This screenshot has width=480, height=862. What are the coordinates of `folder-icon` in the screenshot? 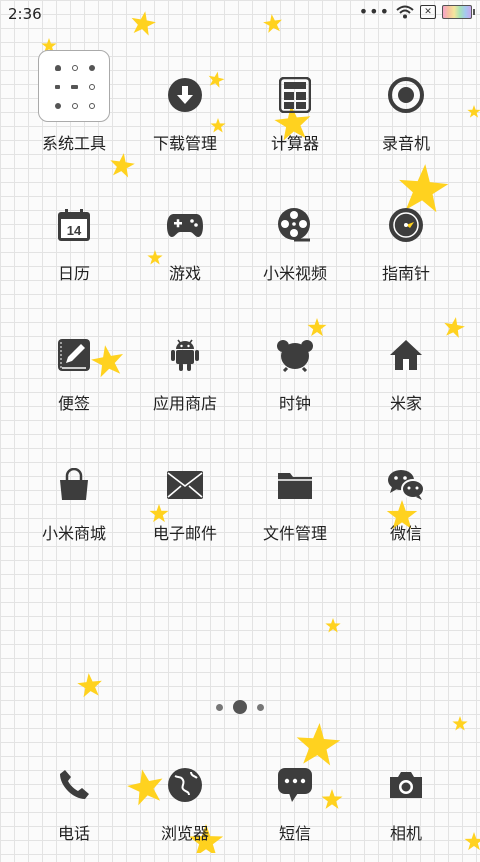 It's located at (74, 86).